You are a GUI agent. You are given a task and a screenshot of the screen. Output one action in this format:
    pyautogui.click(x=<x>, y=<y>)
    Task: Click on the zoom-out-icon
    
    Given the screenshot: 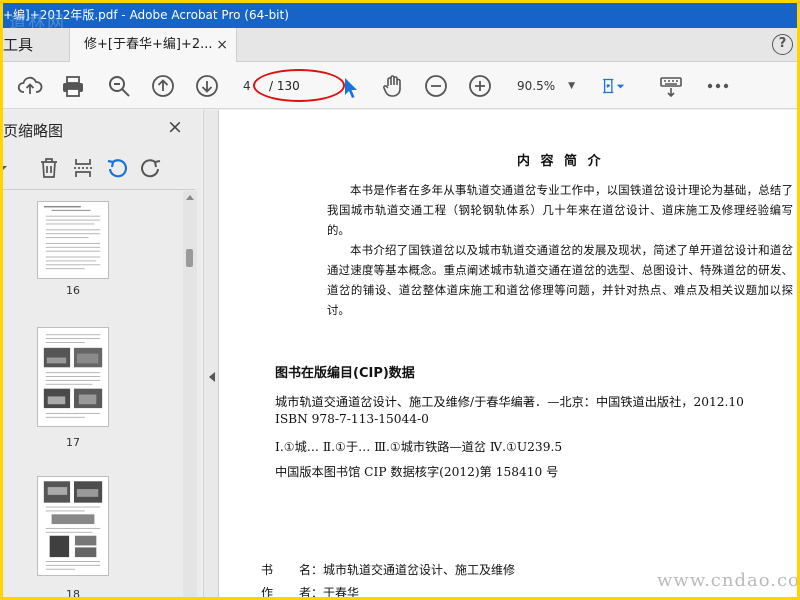 What is the action you would take?
    pyautogui.click(x=436, y=86)
    